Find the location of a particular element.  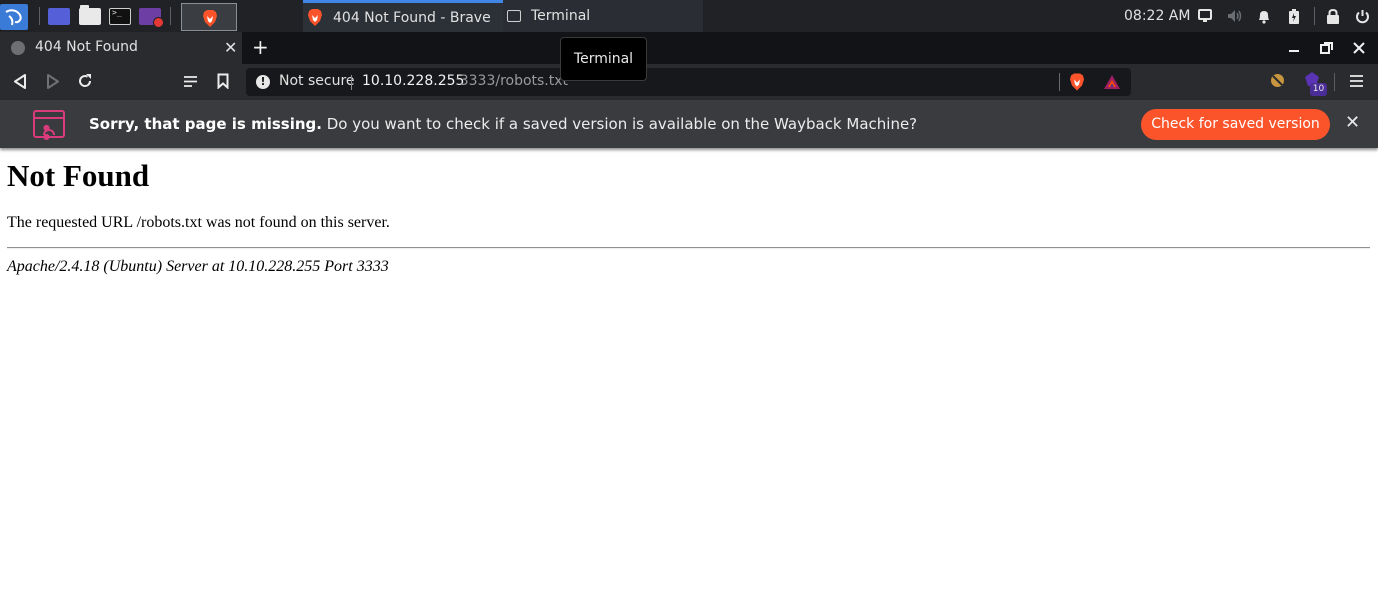

top-panel: 404 Not Found - Brave Terminal 08:22 AM is located at coordinates (689, 16).